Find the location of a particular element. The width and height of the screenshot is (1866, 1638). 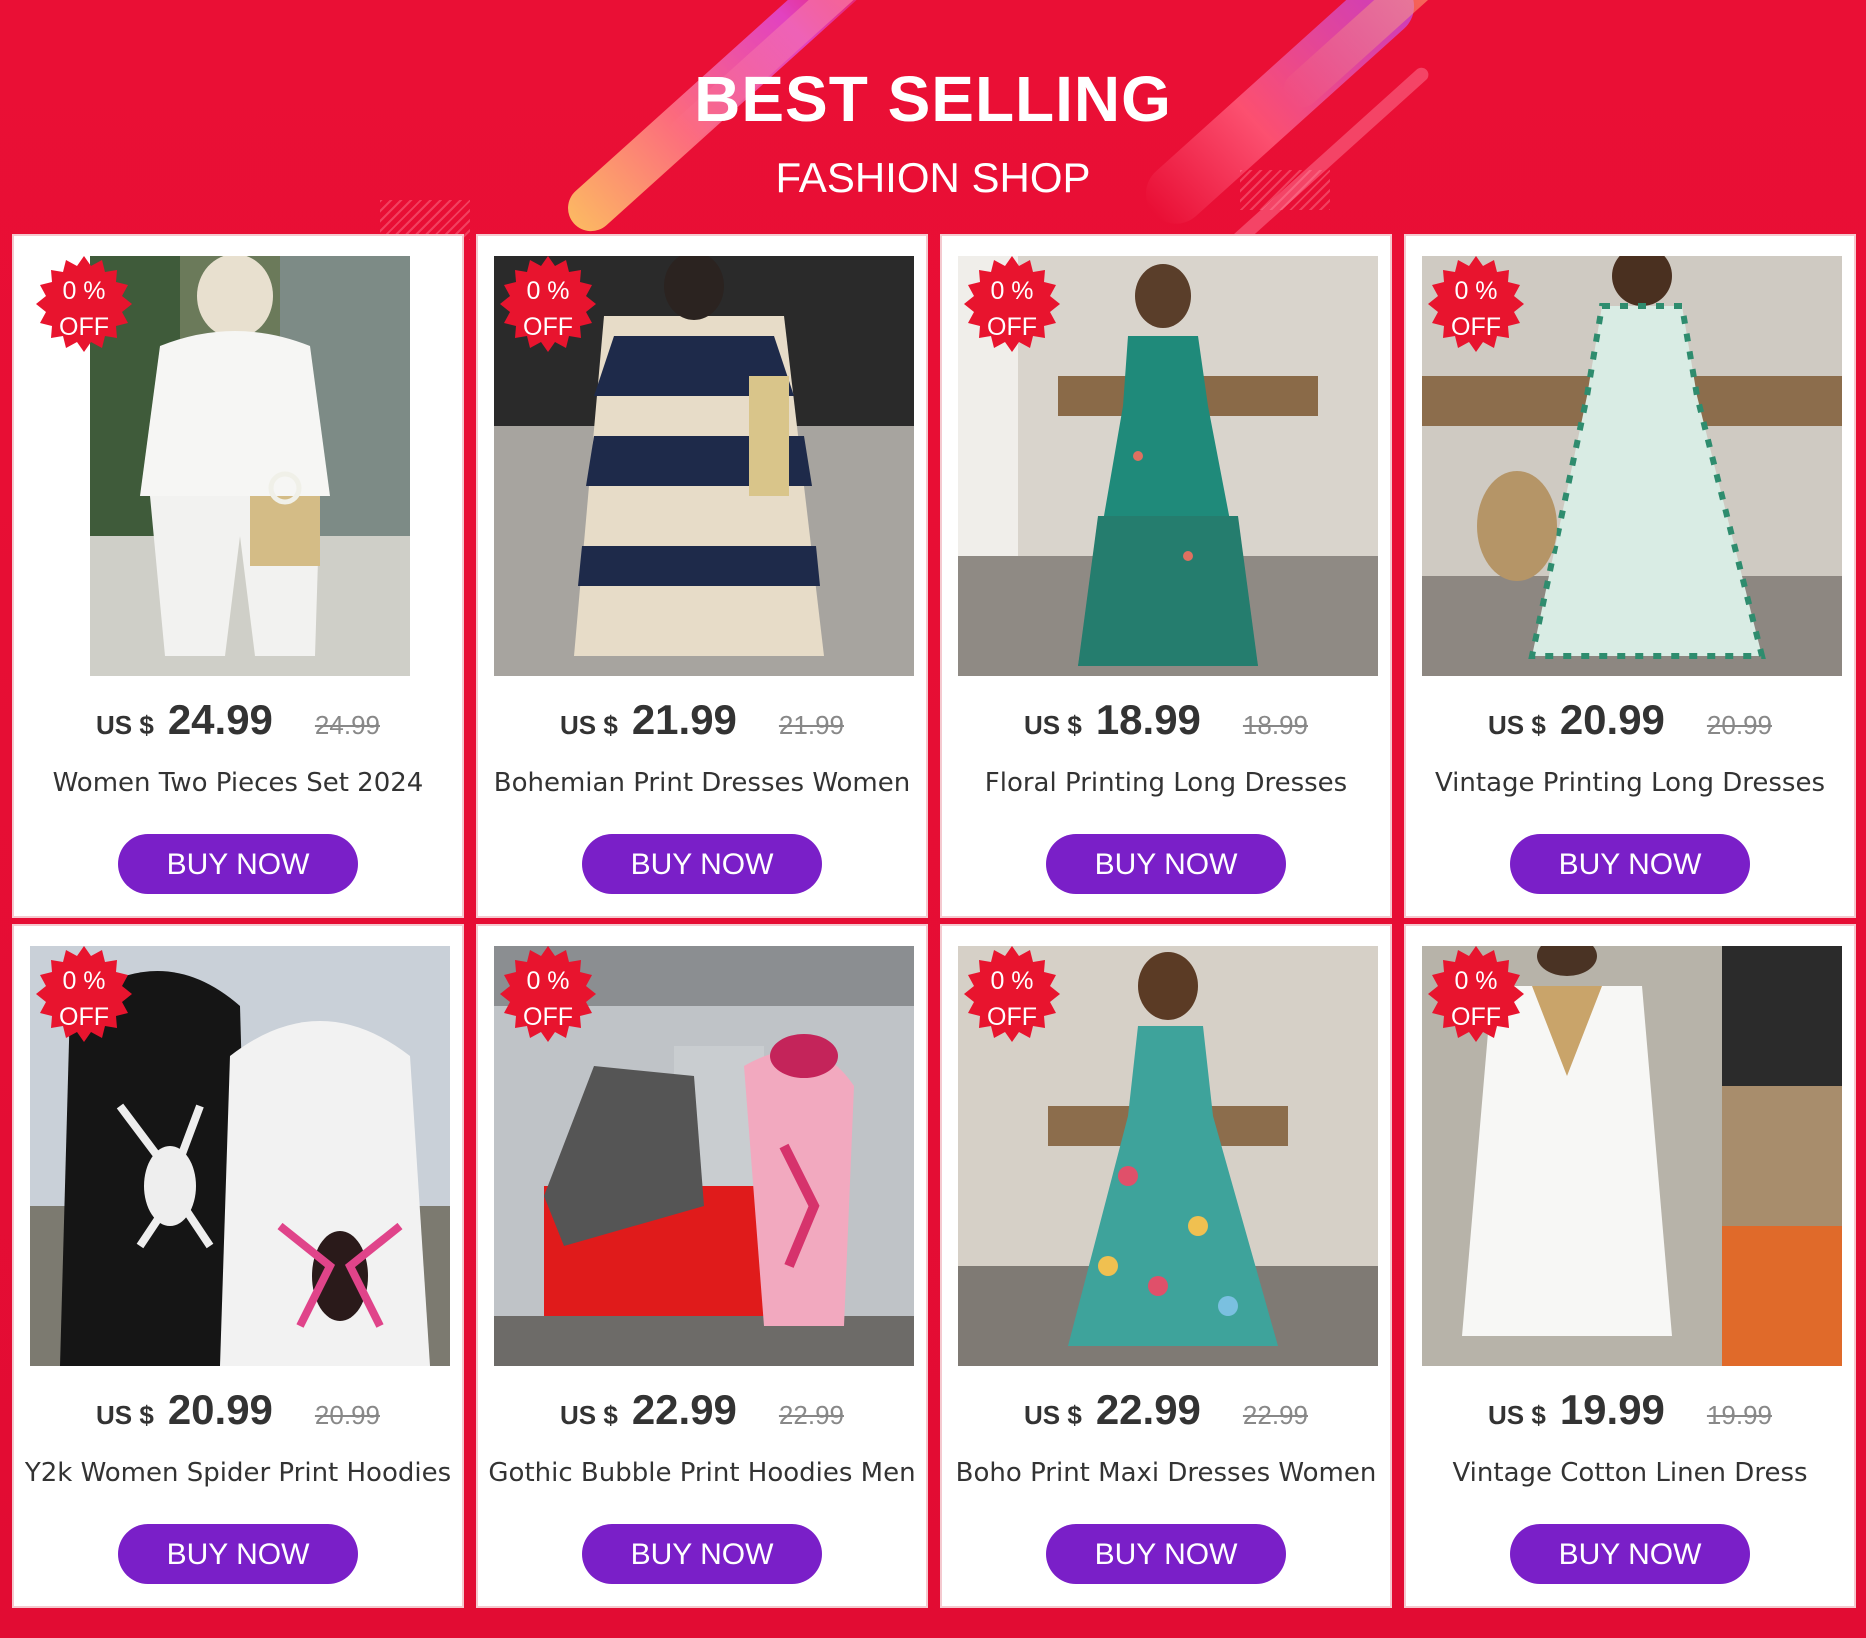

price: 18.99 is located at coordinates (1148, 719).